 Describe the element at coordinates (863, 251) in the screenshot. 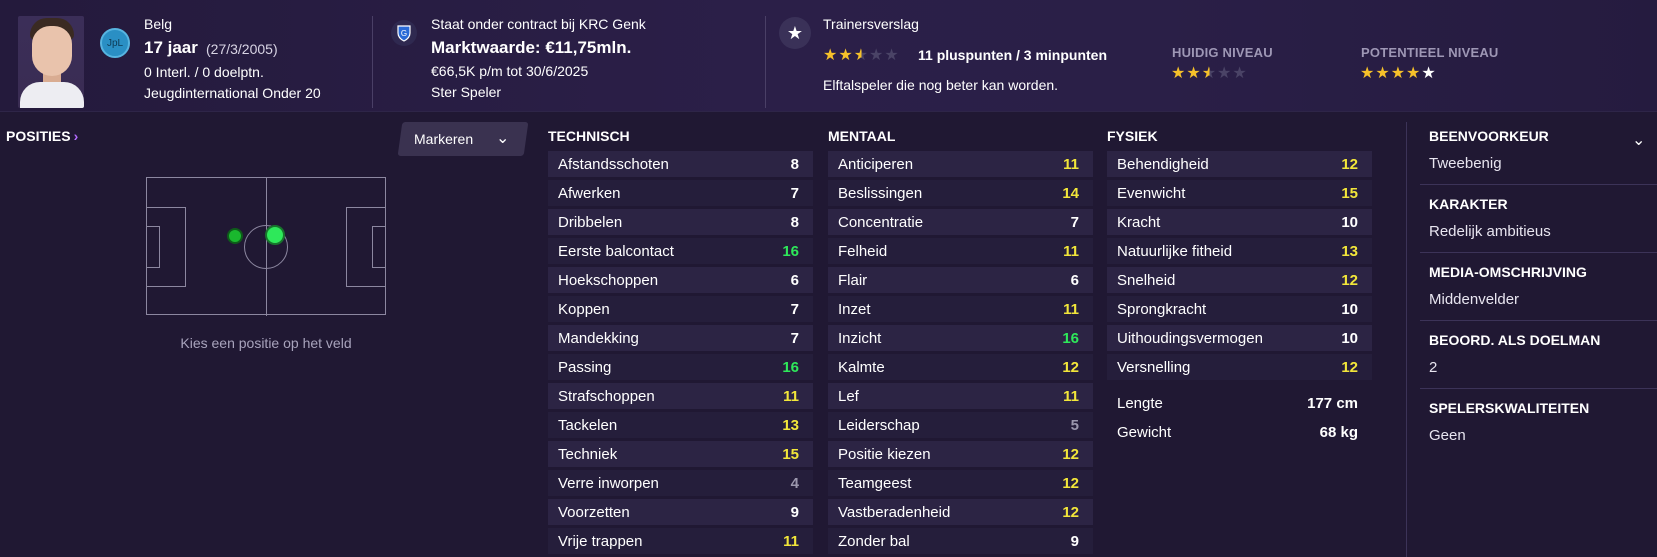

I see `attribute-name: Felheid` at that location.